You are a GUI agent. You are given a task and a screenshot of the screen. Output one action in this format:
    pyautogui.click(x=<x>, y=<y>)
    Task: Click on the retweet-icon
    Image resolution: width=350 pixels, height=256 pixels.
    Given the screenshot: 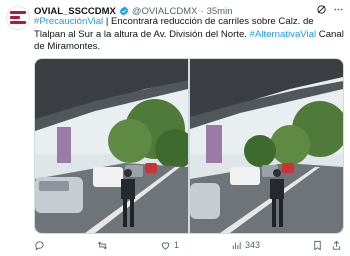 What is the action you would take?
    pyautogui.click(x=102, y=245)
    